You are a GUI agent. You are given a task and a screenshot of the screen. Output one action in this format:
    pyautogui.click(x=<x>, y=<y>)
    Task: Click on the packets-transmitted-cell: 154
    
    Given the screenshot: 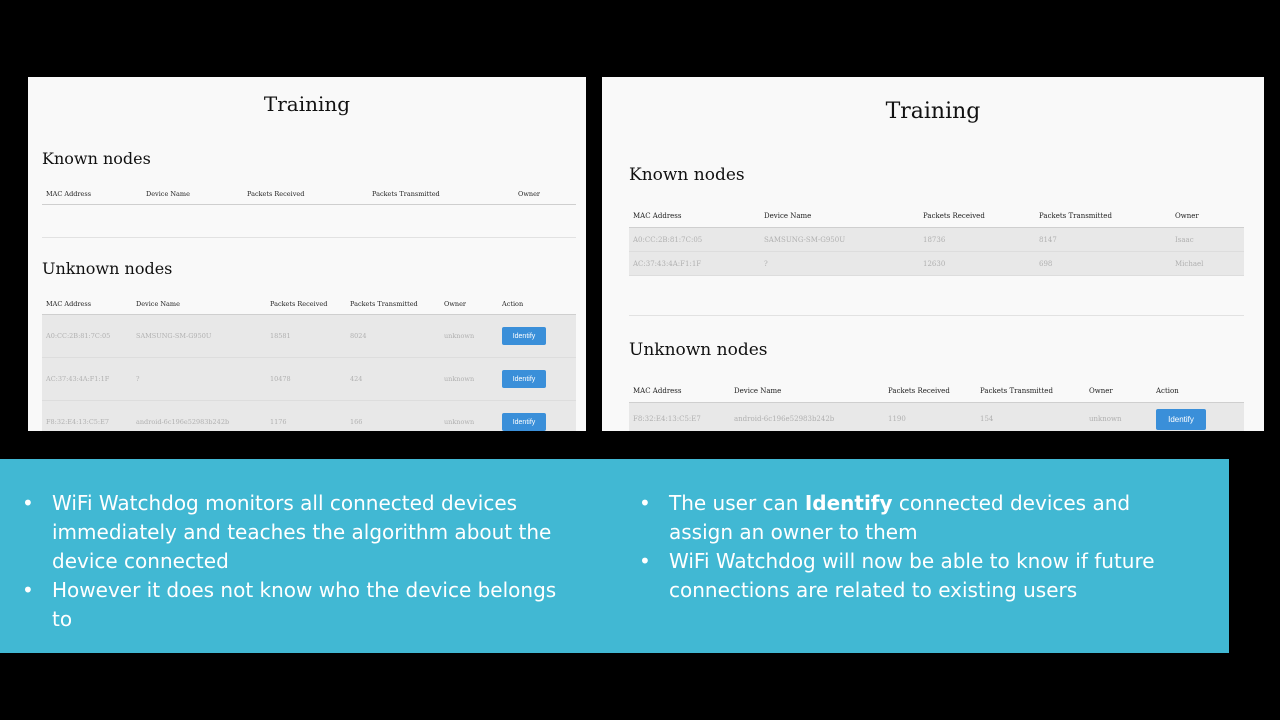 What is the action you would take?
    pyautogui.click(x=1030, y=416)
    